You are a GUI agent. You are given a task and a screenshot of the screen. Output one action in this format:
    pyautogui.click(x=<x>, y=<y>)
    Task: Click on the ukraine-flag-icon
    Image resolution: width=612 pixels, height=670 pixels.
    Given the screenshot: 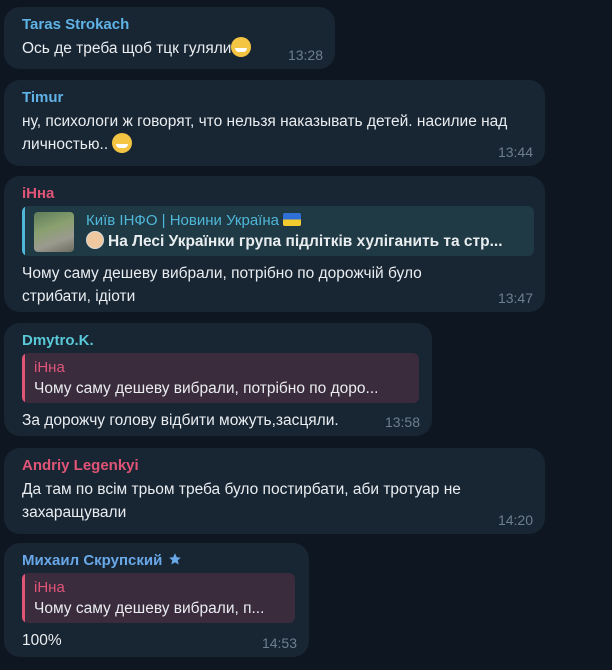 What is the action you would take?
    pyautogui.click(x=292, y=219)
    